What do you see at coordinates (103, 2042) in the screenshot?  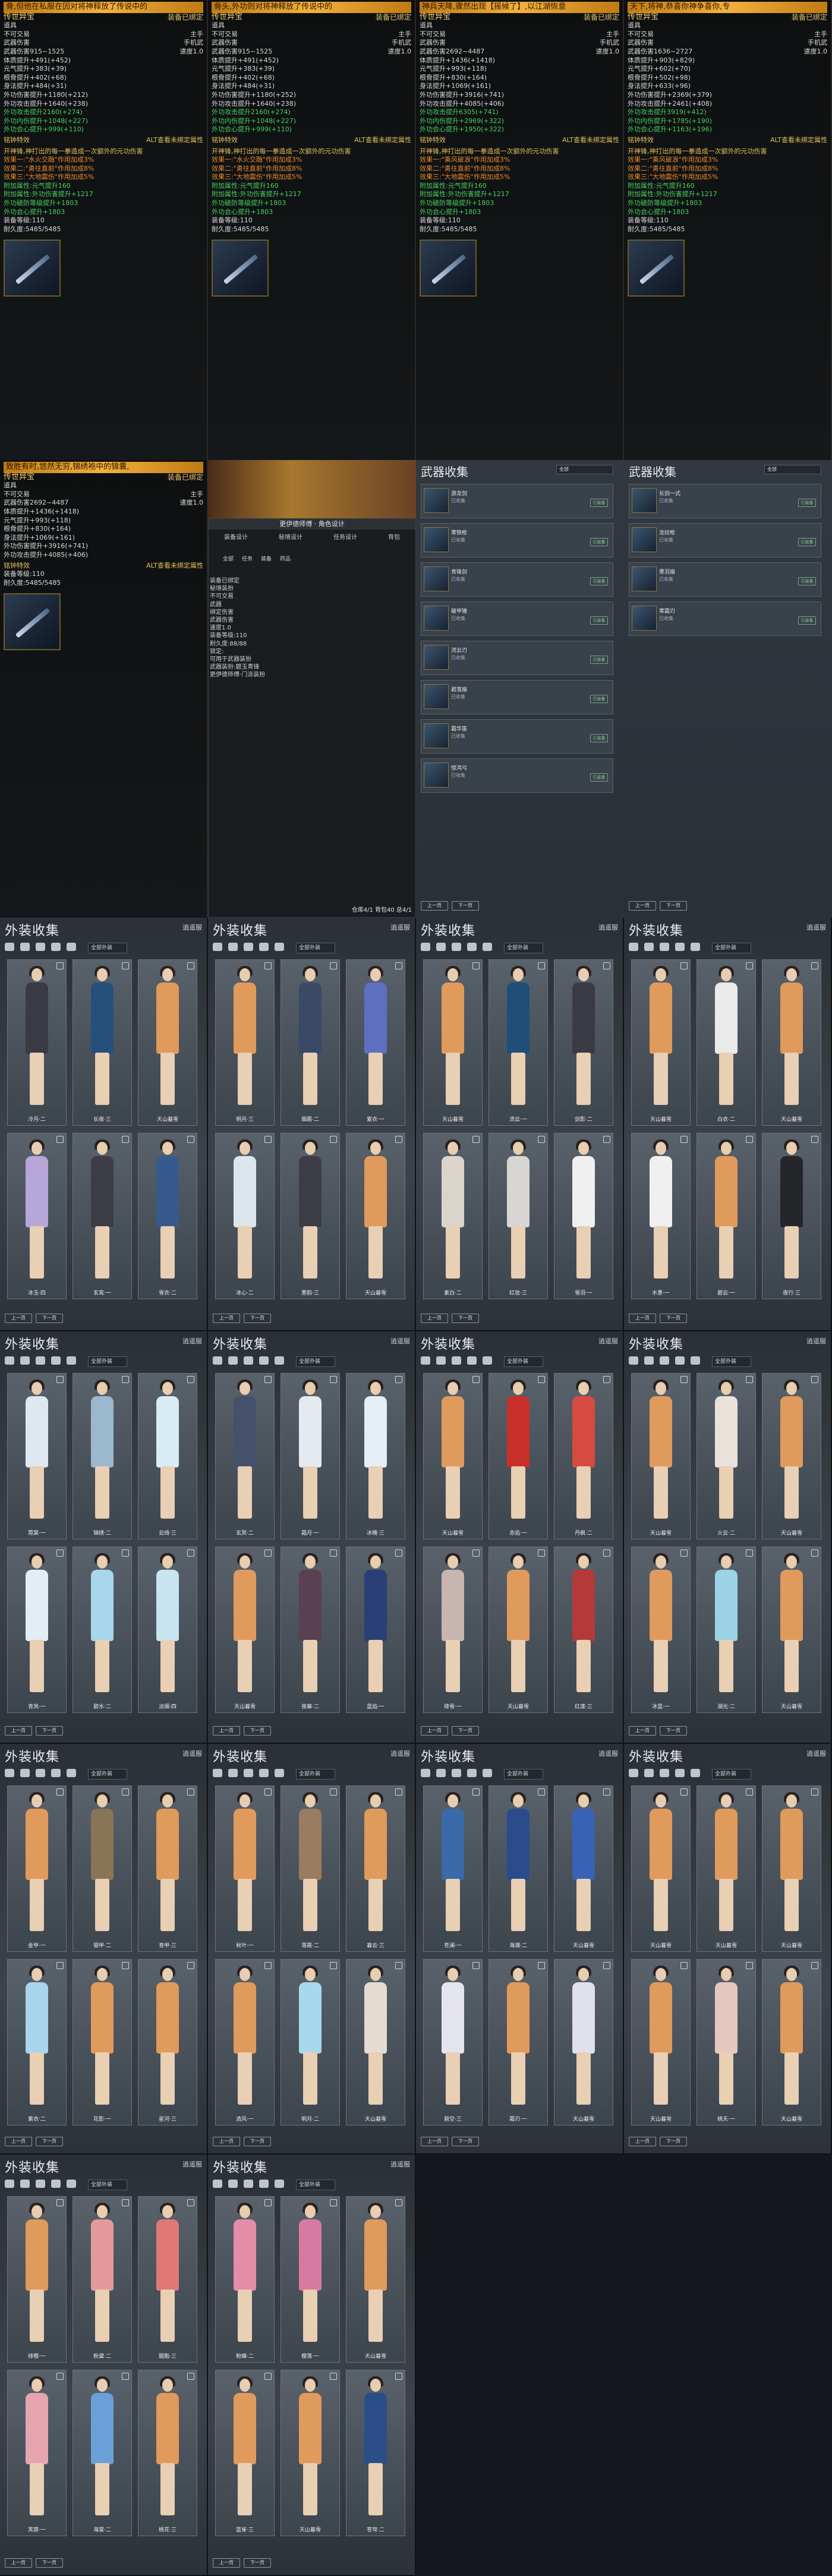 I see `outfit-card: 花影·一` at bounding box center [103, 2042].